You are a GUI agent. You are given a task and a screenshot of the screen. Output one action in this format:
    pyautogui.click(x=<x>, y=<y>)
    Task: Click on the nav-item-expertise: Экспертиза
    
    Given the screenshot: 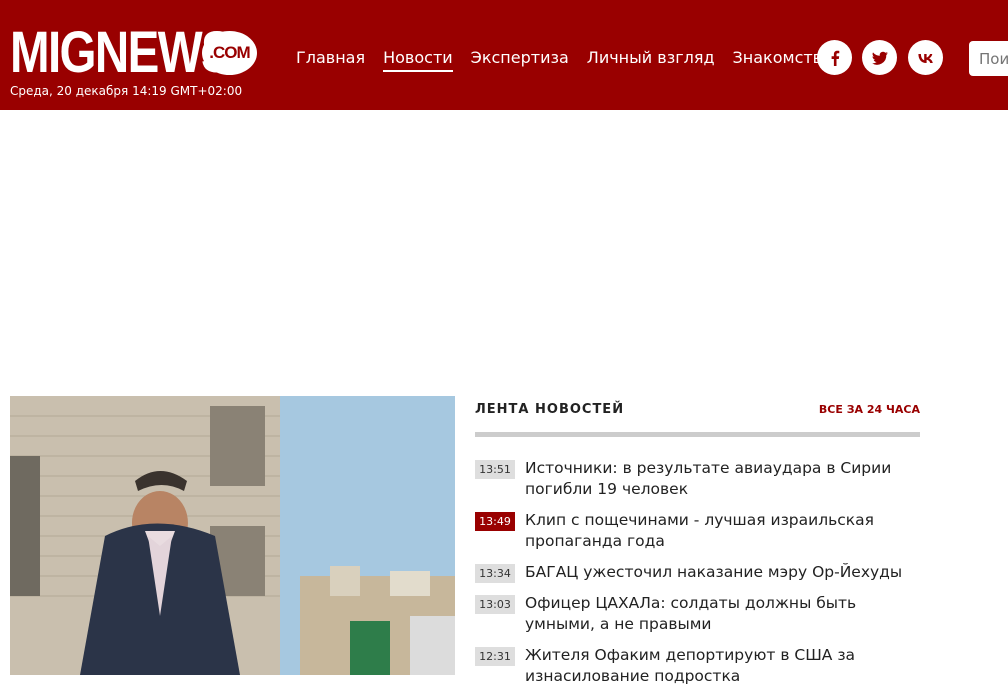 What is the action you would take?
    pyautogui.click(x=520, y=60)
    